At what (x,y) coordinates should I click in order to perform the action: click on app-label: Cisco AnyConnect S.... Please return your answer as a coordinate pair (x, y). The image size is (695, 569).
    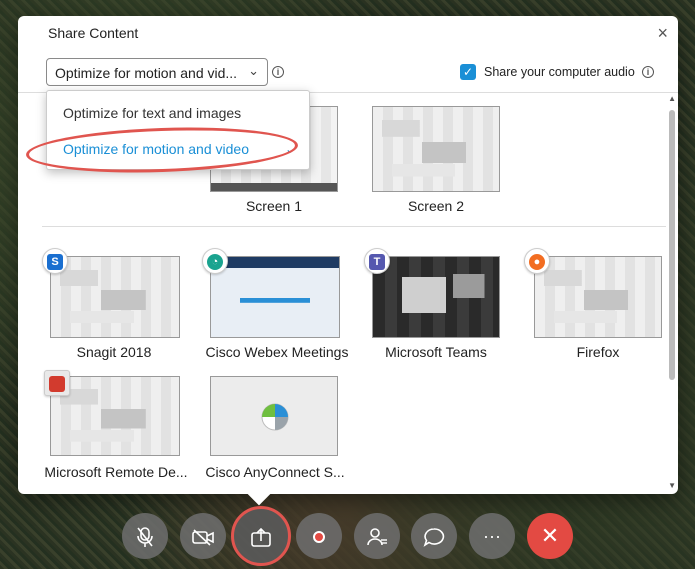
    Looking at the image, I should click on (275, 472).